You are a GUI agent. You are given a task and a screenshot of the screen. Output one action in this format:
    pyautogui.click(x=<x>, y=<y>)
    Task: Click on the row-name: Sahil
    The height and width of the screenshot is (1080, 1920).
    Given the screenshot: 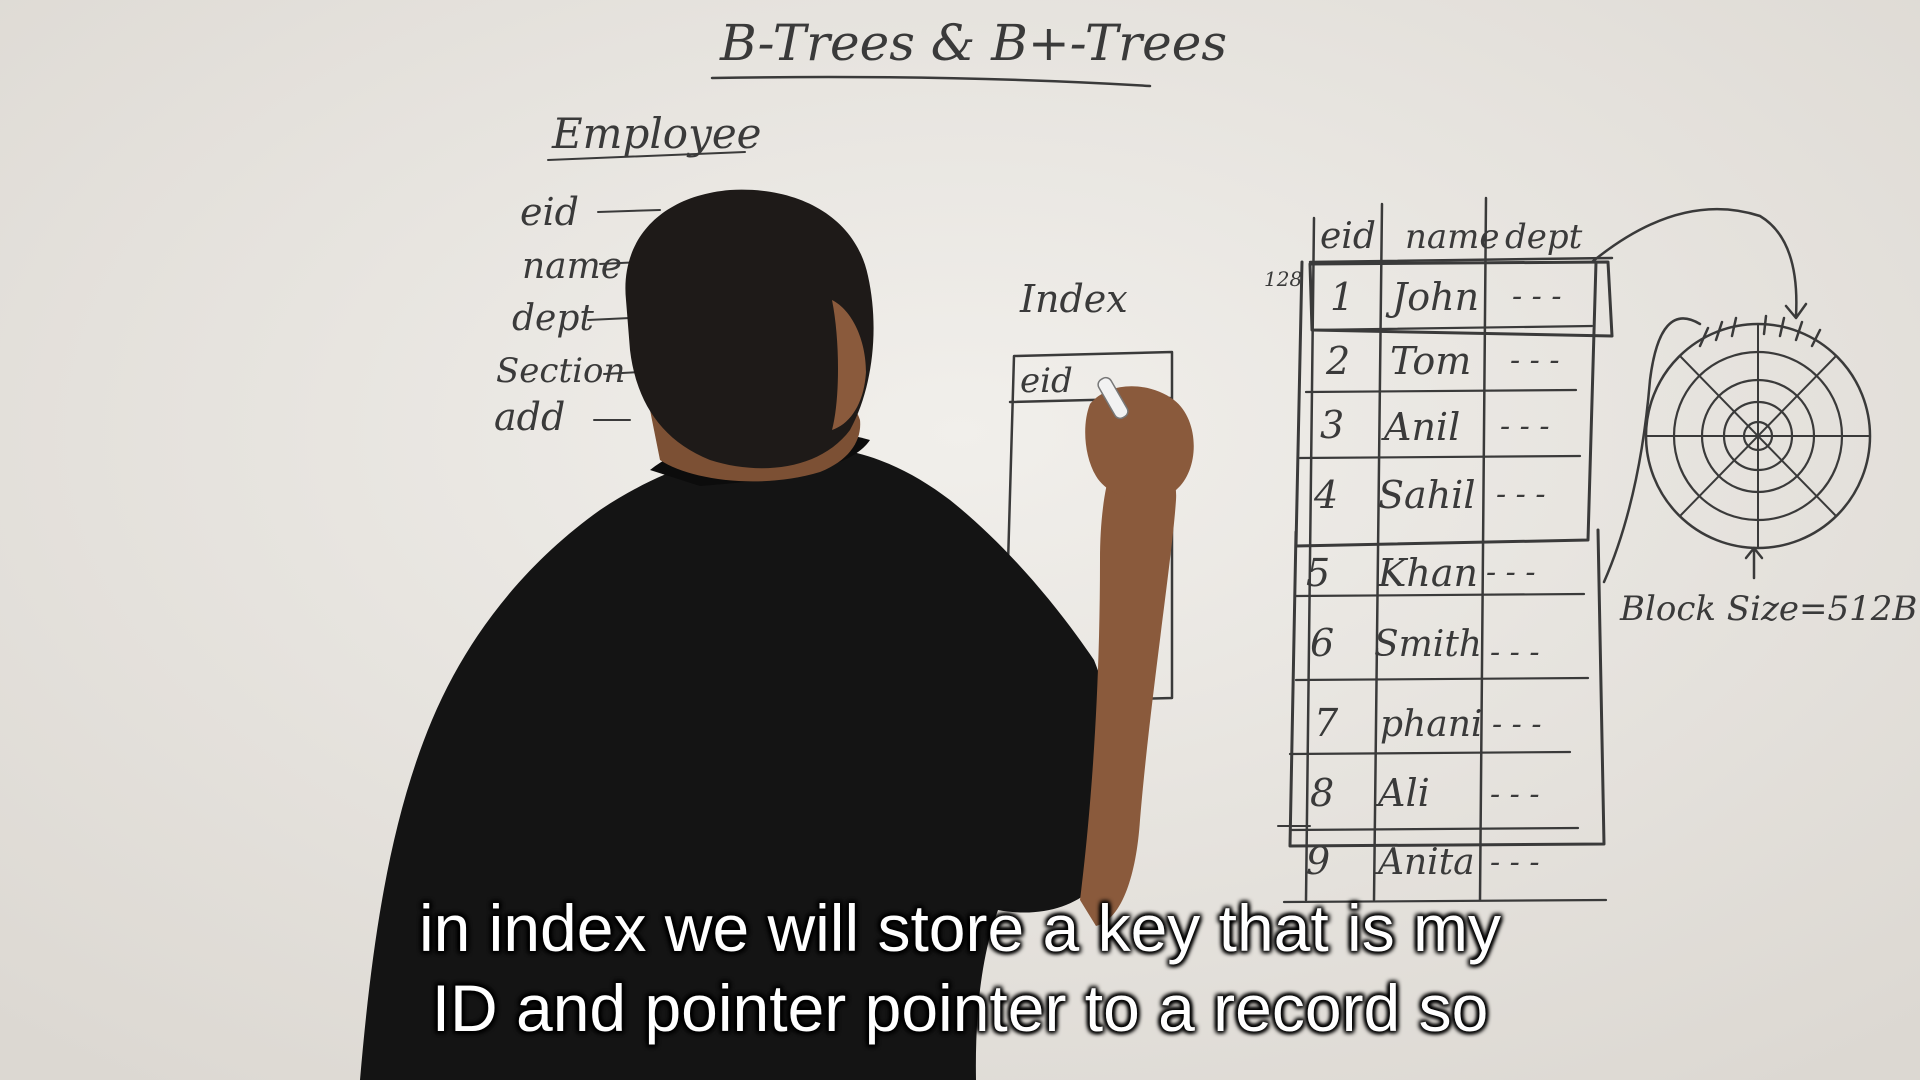 What is the action you would take?
    pyautogui.click(x=1426, y=495)
    